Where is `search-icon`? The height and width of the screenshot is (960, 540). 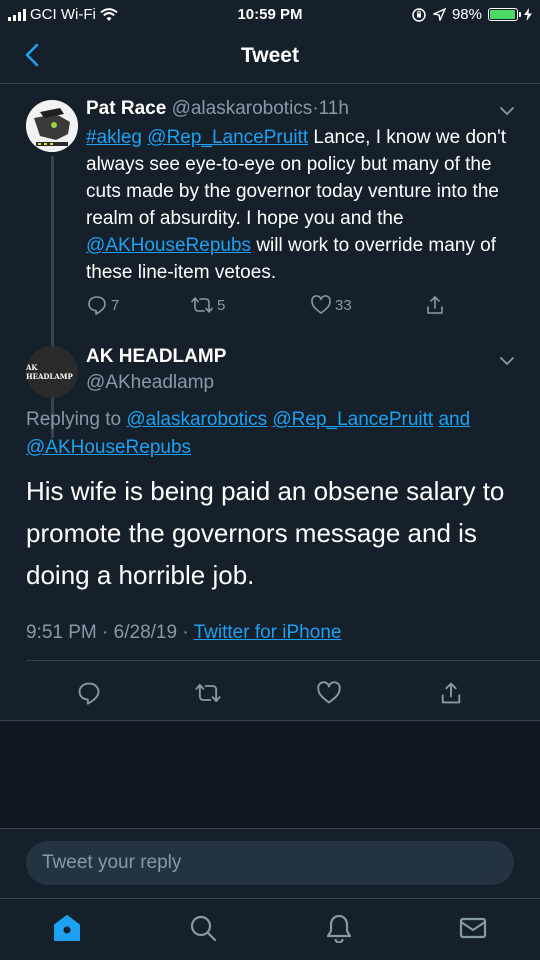 search-icon is located at coordinates (203, 928).